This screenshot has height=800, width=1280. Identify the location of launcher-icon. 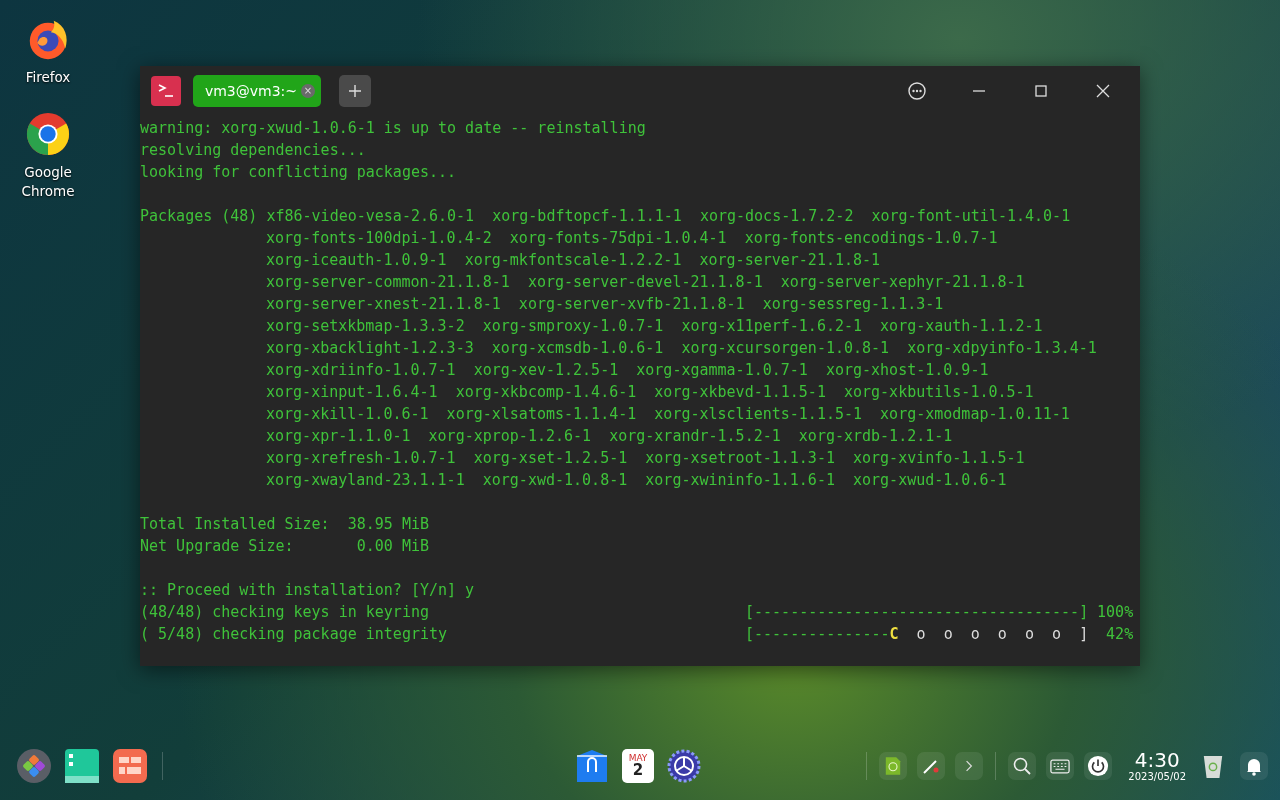
(34, 766).